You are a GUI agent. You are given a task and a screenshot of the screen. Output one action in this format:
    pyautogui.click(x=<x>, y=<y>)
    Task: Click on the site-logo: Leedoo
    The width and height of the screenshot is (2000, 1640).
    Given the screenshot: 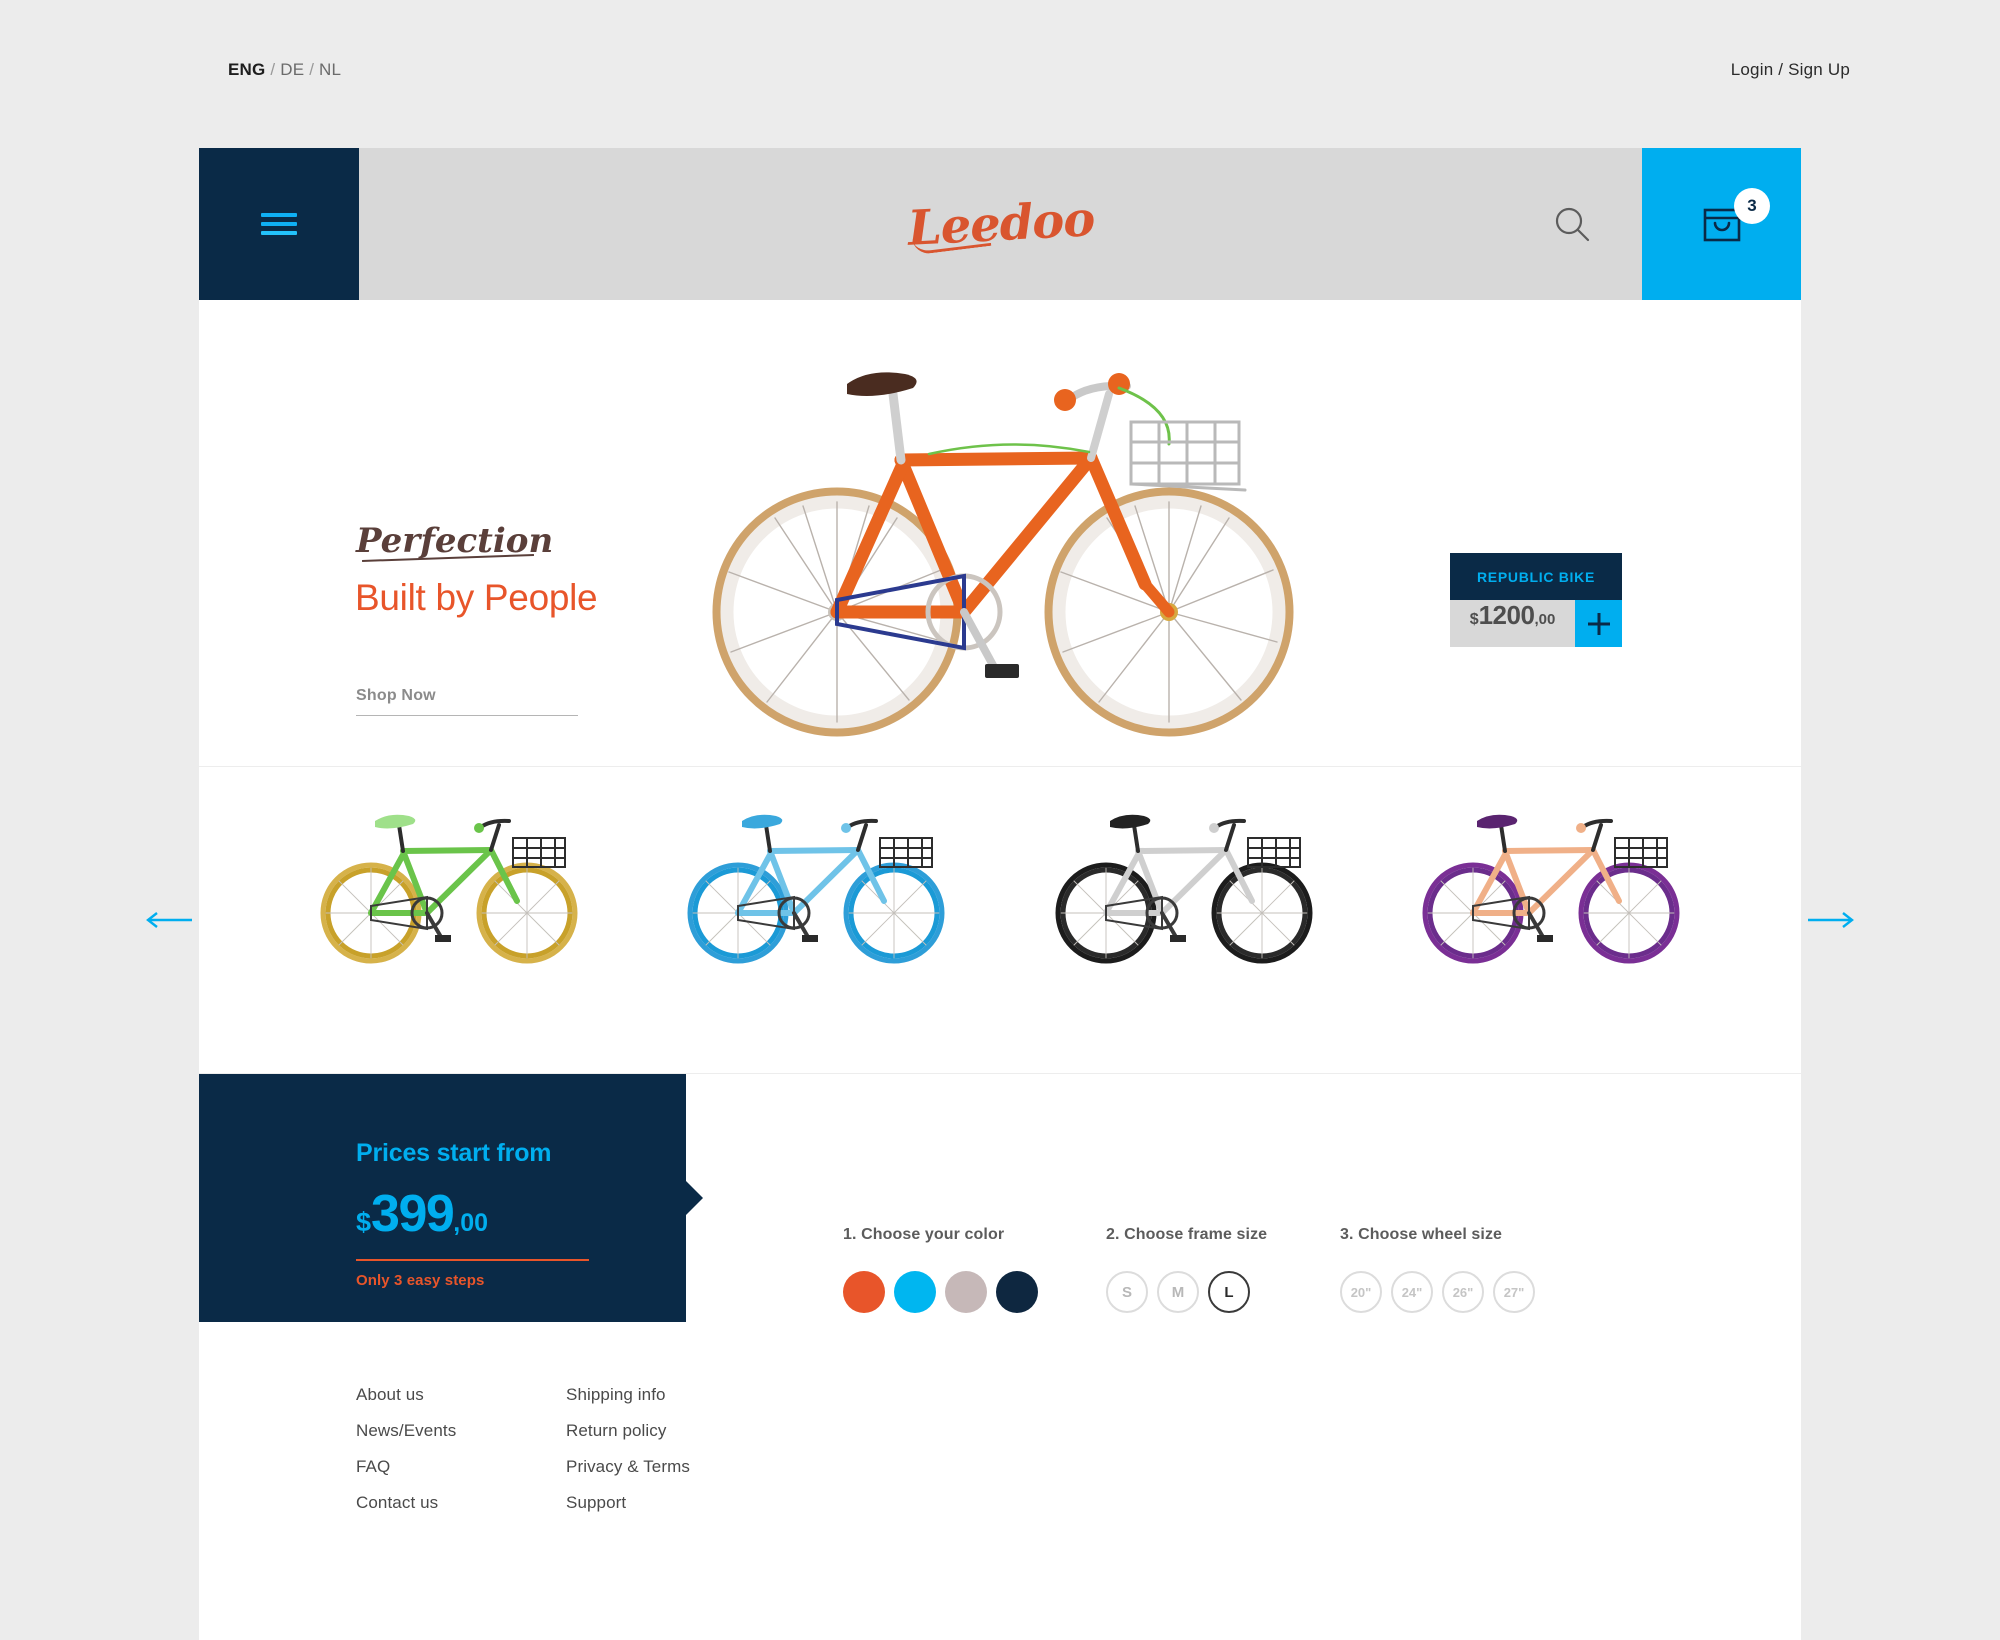 What is the action you would take?
    pyautogui.click(x=1000, y=224)
    